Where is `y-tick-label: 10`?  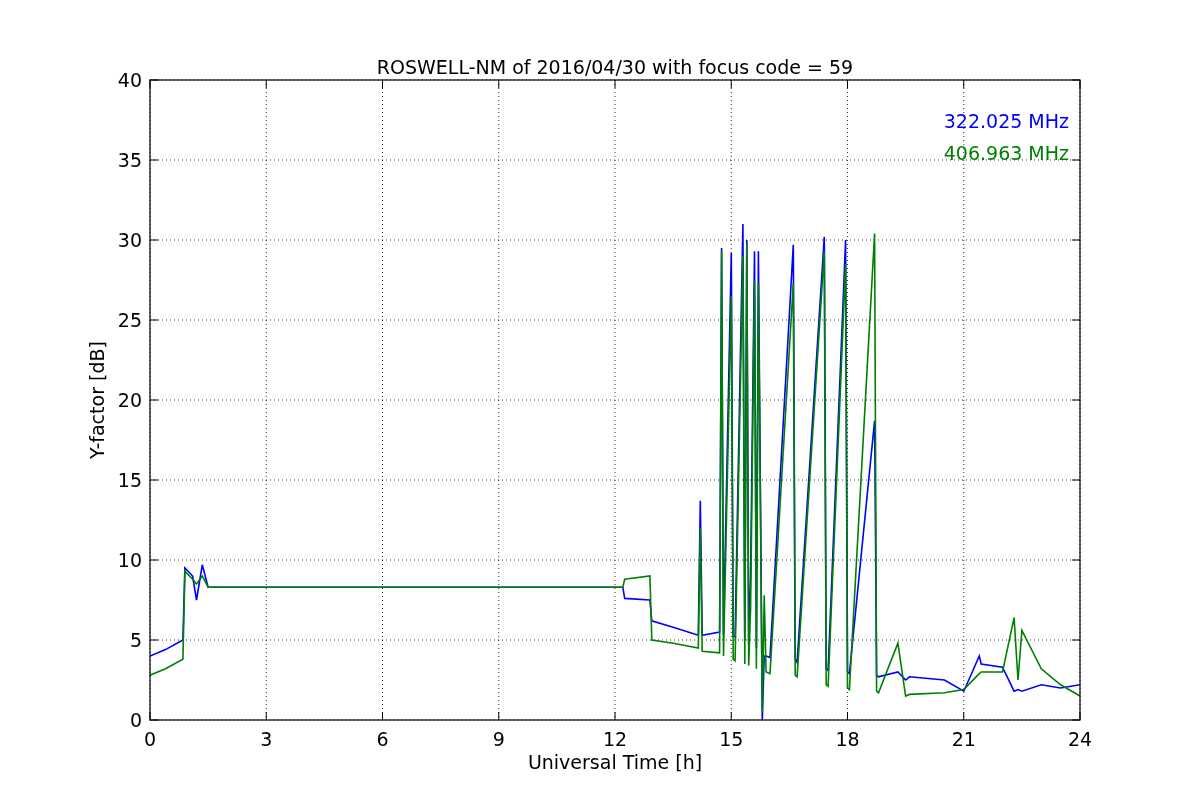 y-tick-label: 10 is located at coordinates (129, 560).